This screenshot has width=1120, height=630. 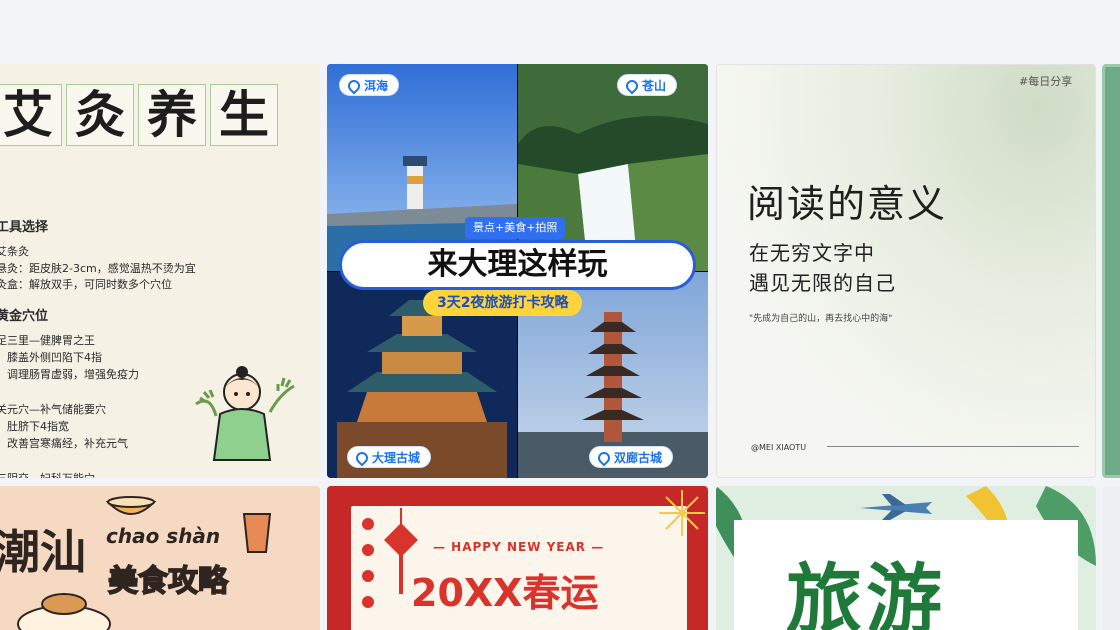 I want to click on template-card-travel: 旅游, so click(x=906, y=558).